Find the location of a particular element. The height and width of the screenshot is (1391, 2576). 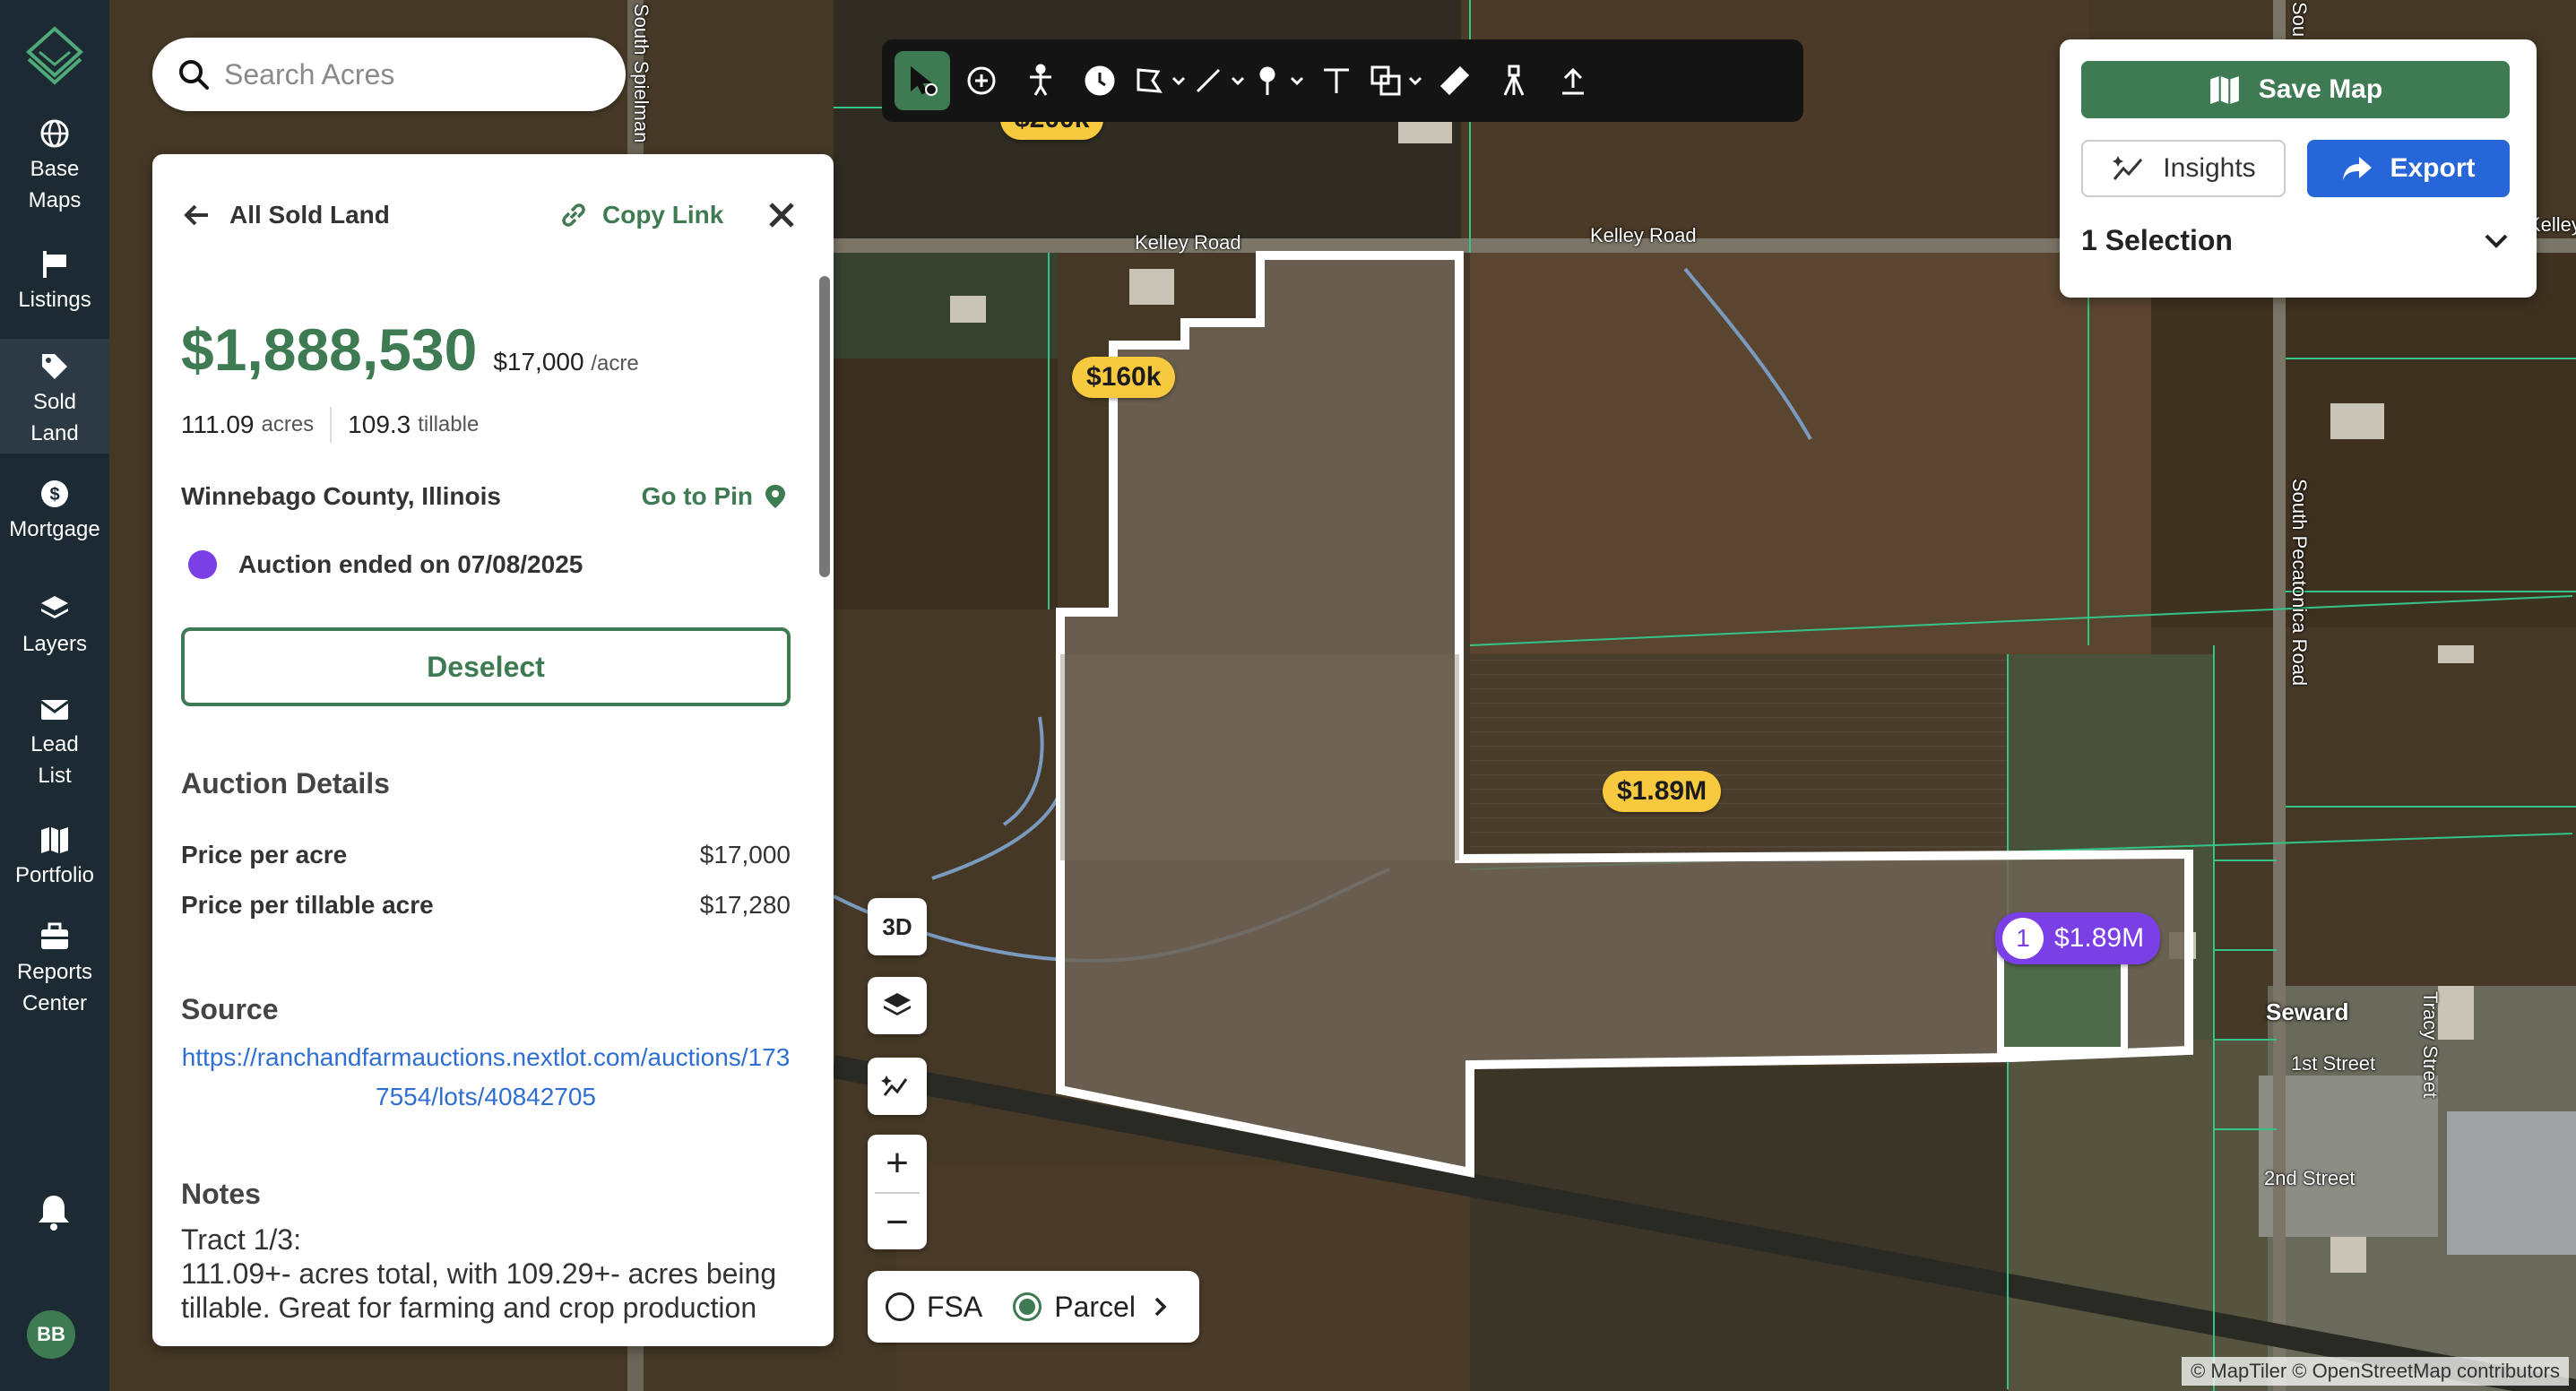

road-label-south-spielman: South Spielman is located at coordinates (641, 73).